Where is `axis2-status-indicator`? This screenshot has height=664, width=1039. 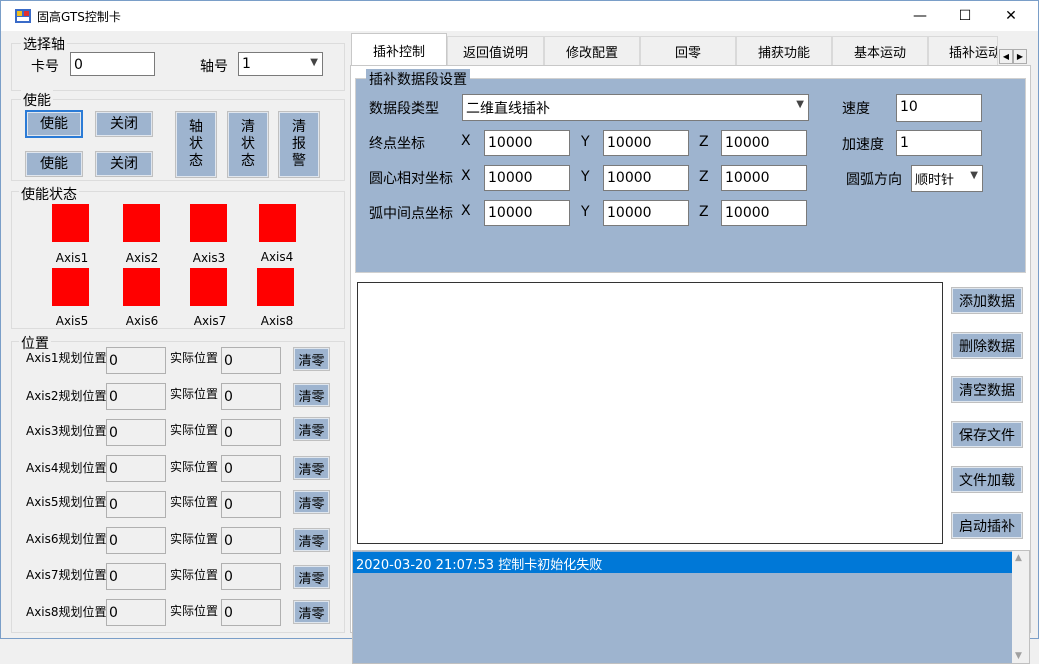 axis2-status-indicator is located at coordinates (141, 223).